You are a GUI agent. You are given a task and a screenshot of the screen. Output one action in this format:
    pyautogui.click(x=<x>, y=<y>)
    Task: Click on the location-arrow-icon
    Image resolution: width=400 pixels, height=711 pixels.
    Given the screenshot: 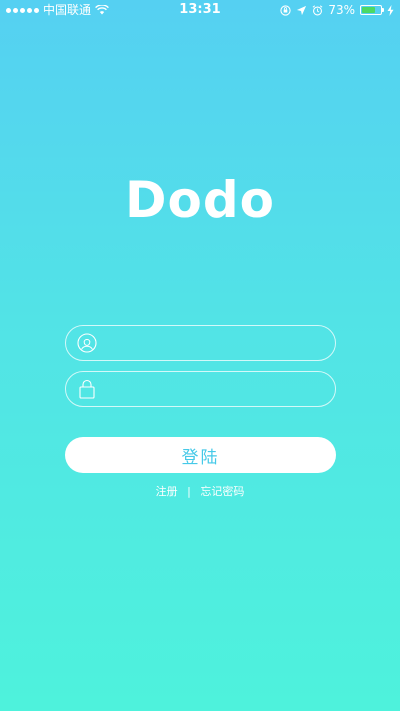 What is the action you would take?
    pyautogui.click(x=302, y=10)
    